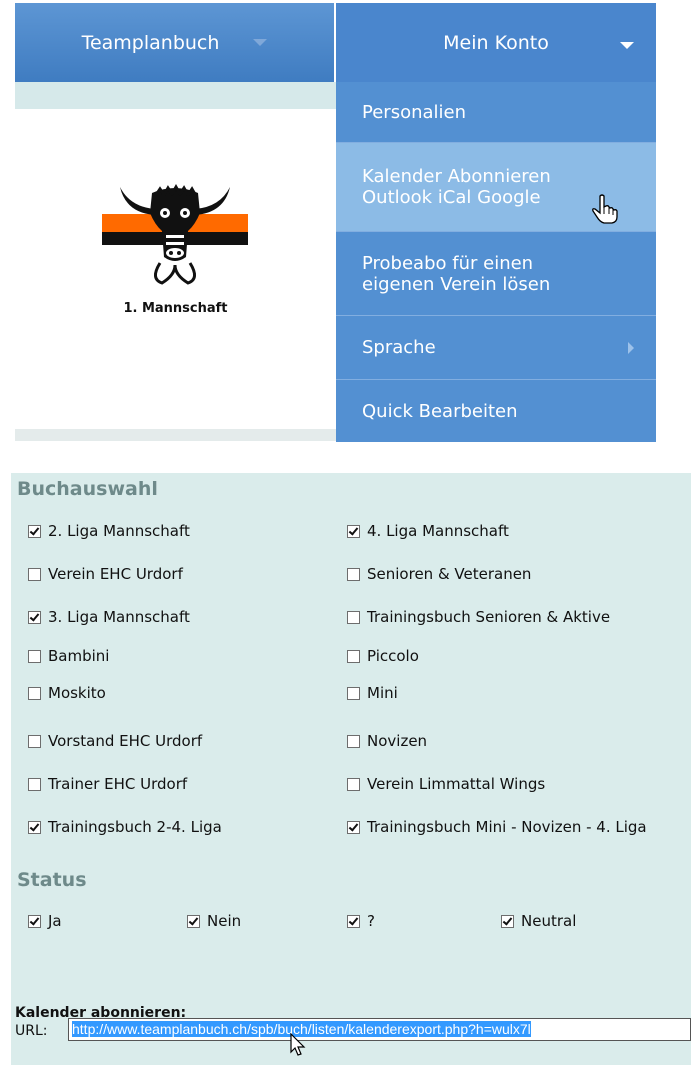  I want to click on book-checkbox: 4. Liga Mannschaft, so click(428, 531).